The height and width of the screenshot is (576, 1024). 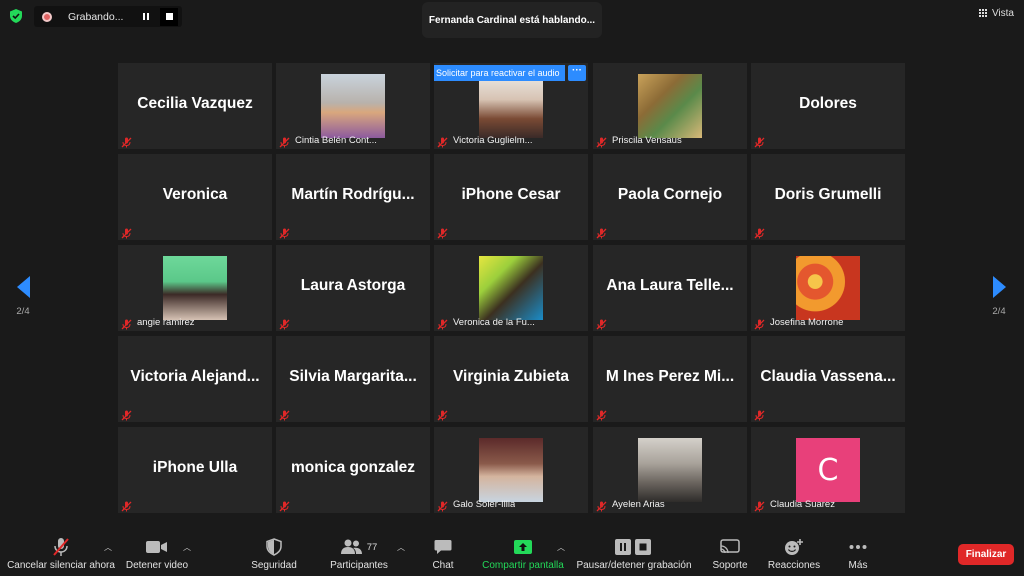 What do you see at coordinates (195, 106) in the screenshot?
I see `participant-tile: Cecilia Vazquez` at bounding box center [195, 106].